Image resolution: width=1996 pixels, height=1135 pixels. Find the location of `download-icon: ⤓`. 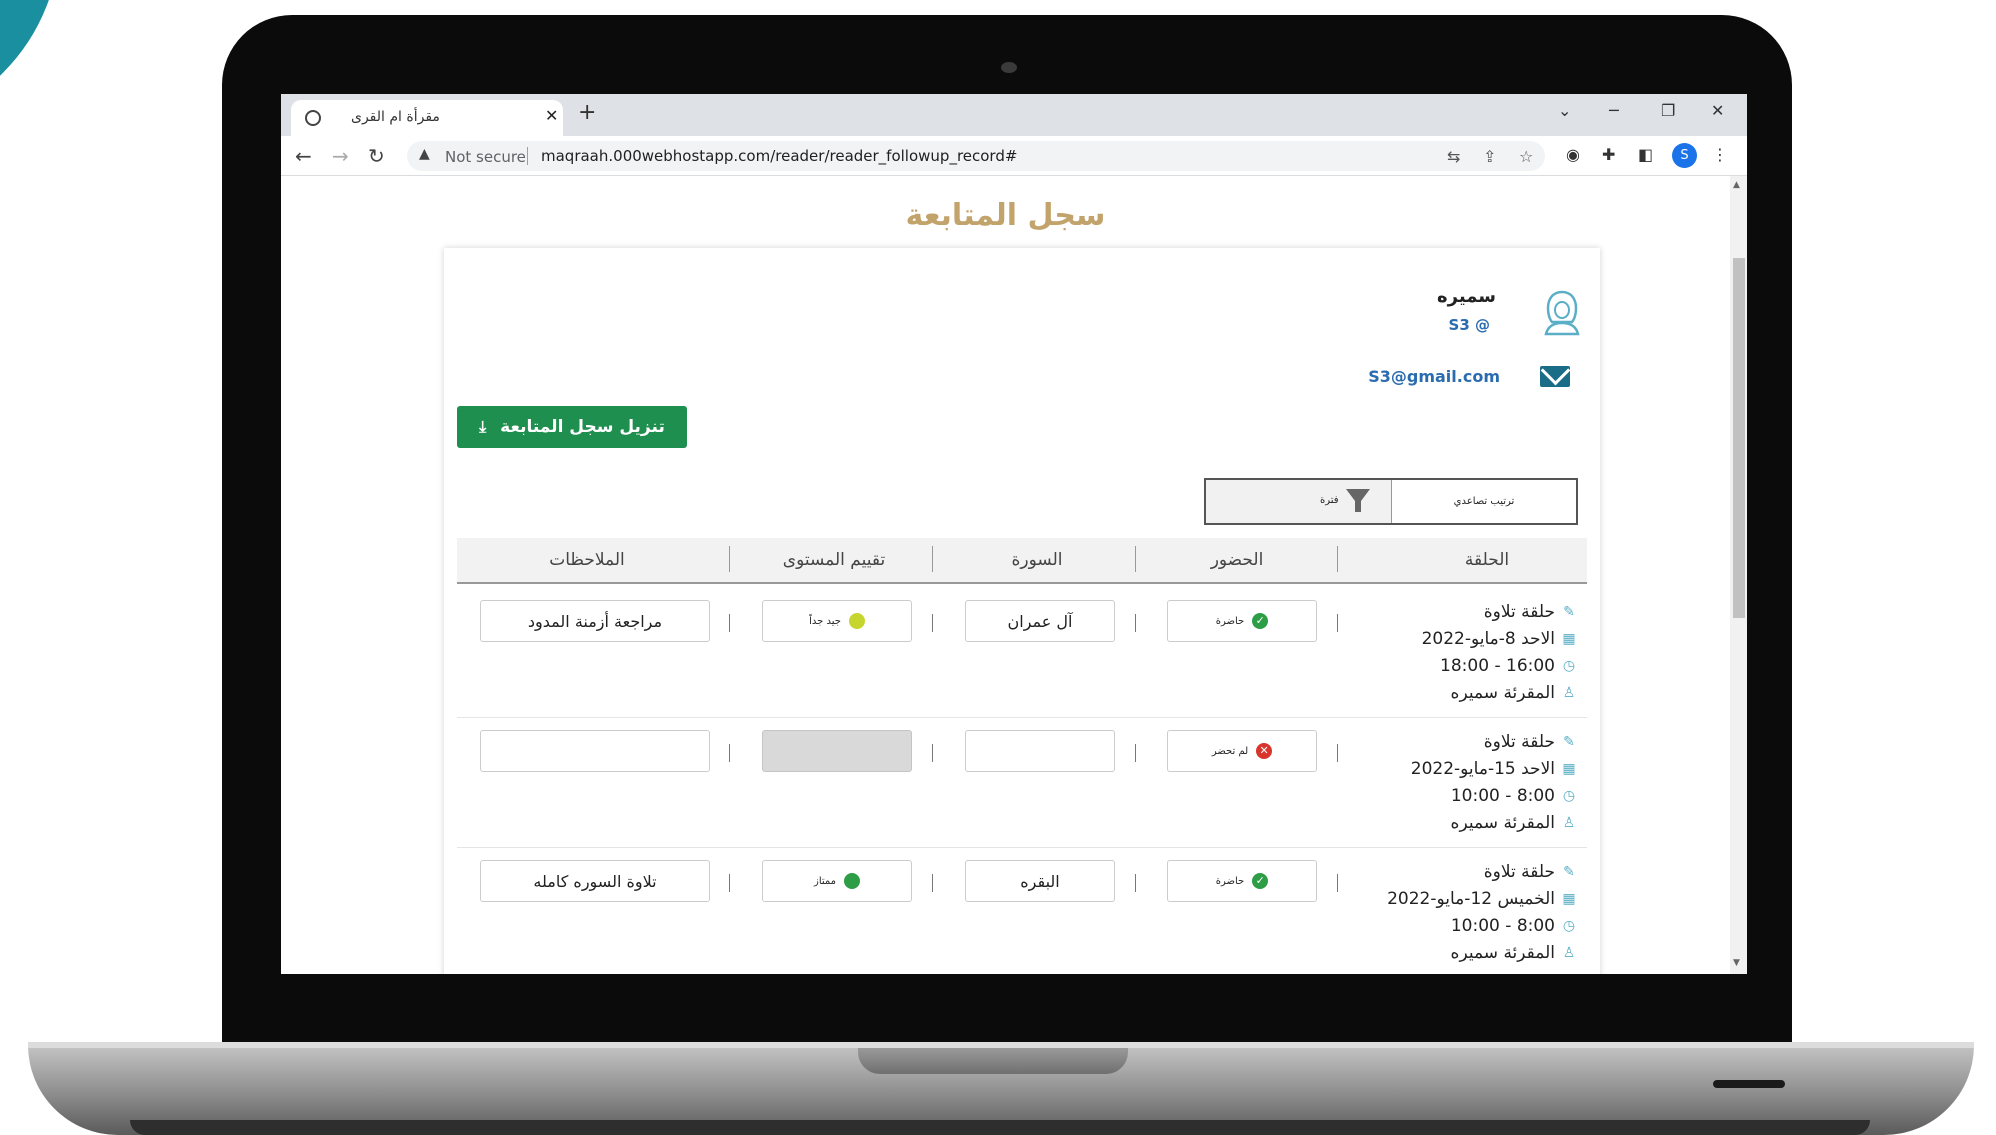

download-icon: ⤓ is located at coordinates (483, 426).